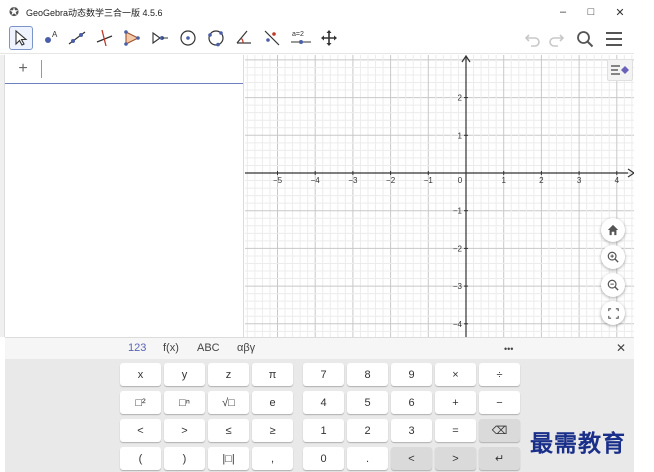  What do you see at coordinates (228, 430) in the screenshot?
I see `key-less-equal: ≤` at bounding box center [228, 430].